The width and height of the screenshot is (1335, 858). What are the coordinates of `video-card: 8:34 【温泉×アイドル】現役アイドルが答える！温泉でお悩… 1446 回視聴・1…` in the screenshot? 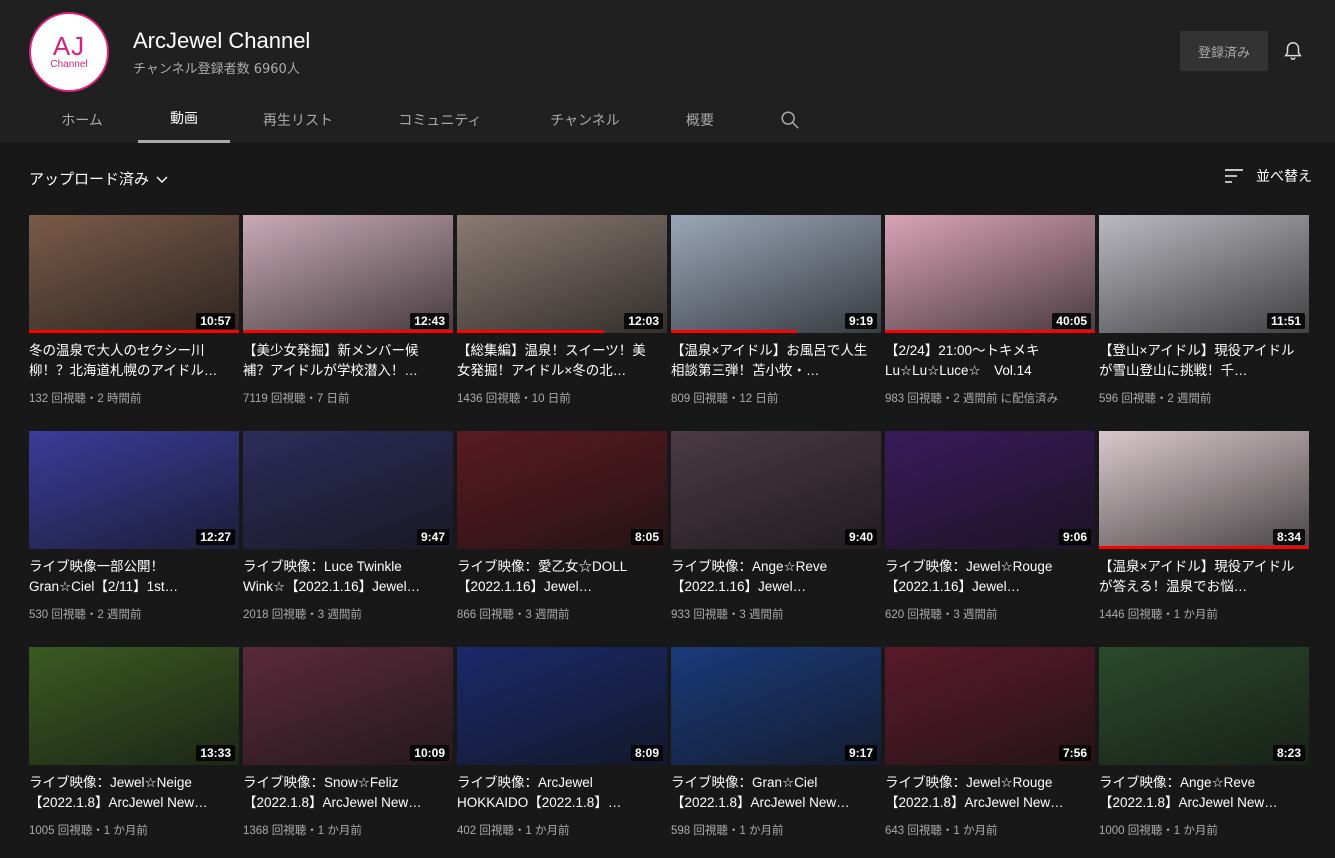 It's located at (1204, 531).